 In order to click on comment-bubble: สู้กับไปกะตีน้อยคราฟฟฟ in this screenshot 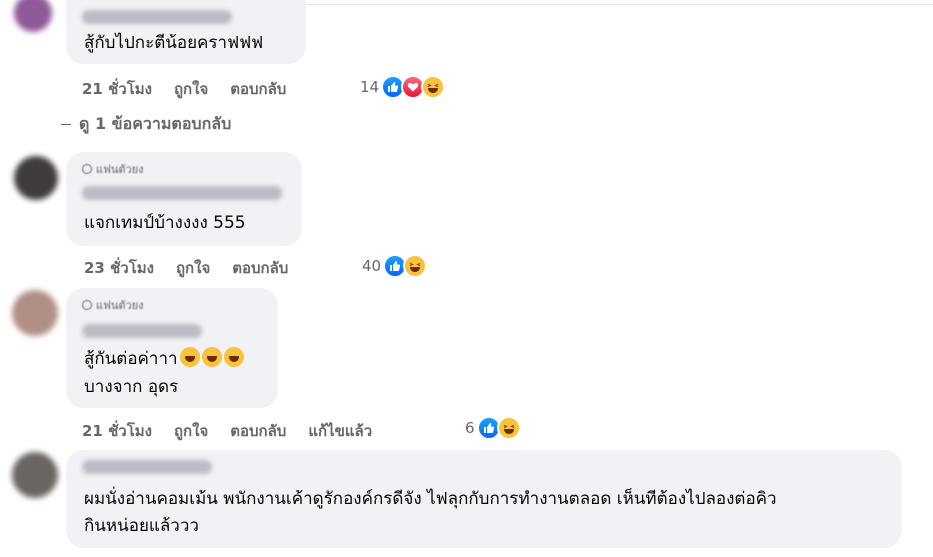, I will do `click(186, 32)`.